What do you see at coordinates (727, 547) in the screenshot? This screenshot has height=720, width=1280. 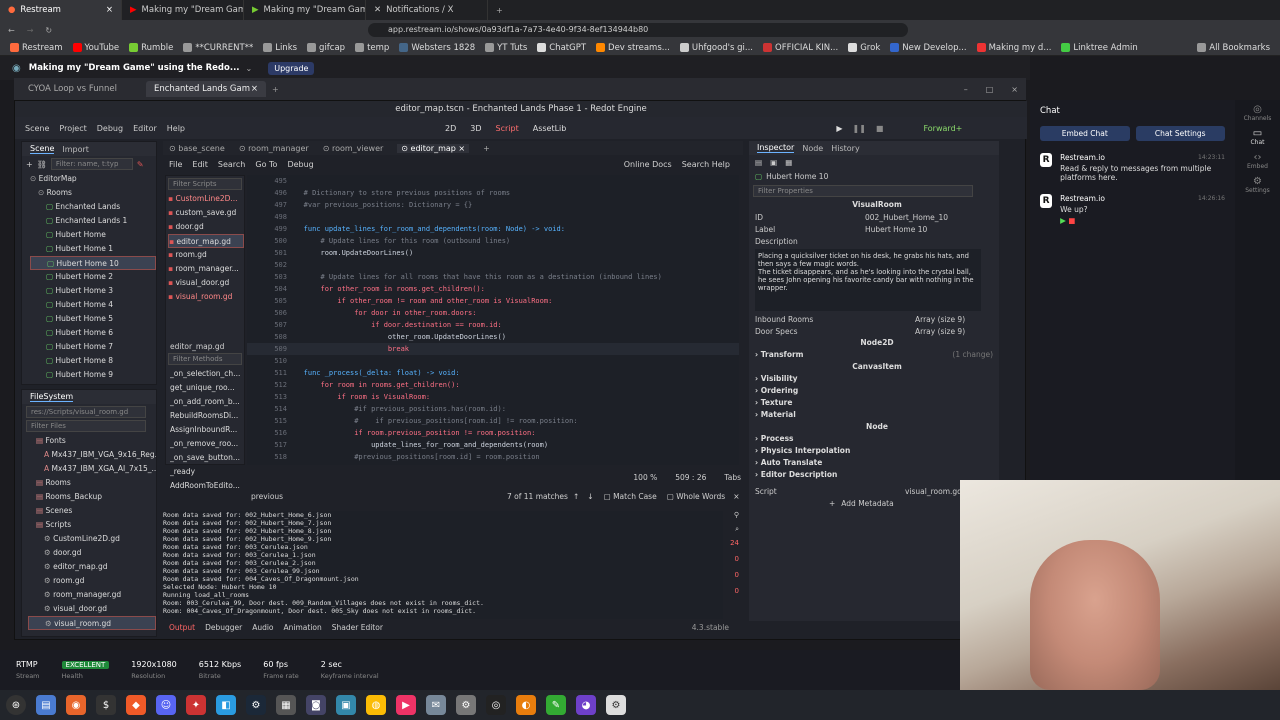 I see `message-count: 24` at bounding box center [727, 547].